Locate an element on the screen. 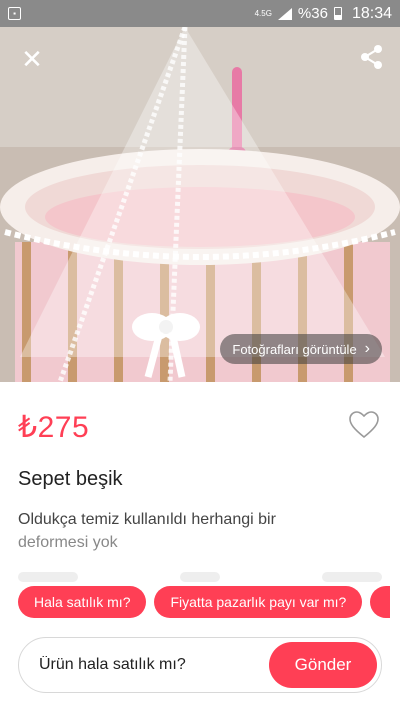 Image resolution: width=400 pixels, height=711 pixels. battery-percent: %36 is located at coordinates (312, 13).